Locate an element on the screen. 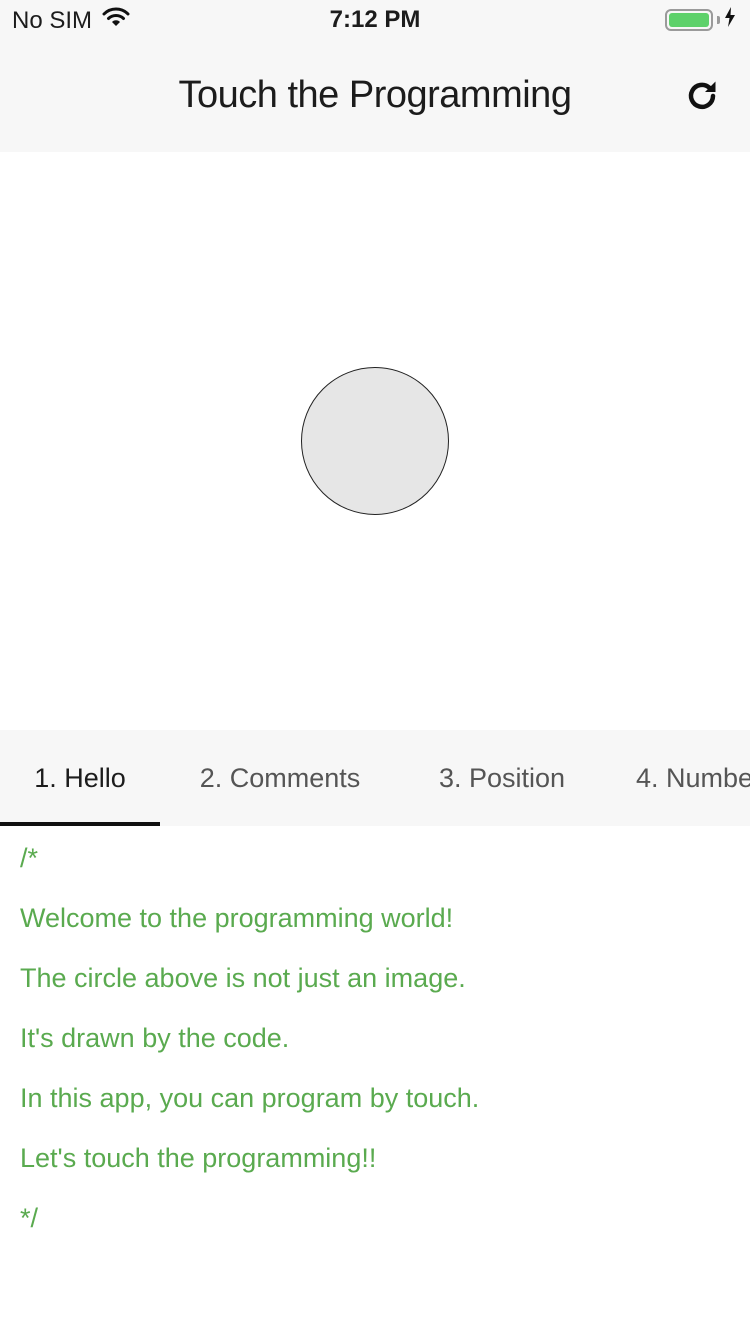 Image resolution: width=750 pixels, height=1334 pixels. code-line: In this app, you can program by touch. is located at coordinates (385, 1110).